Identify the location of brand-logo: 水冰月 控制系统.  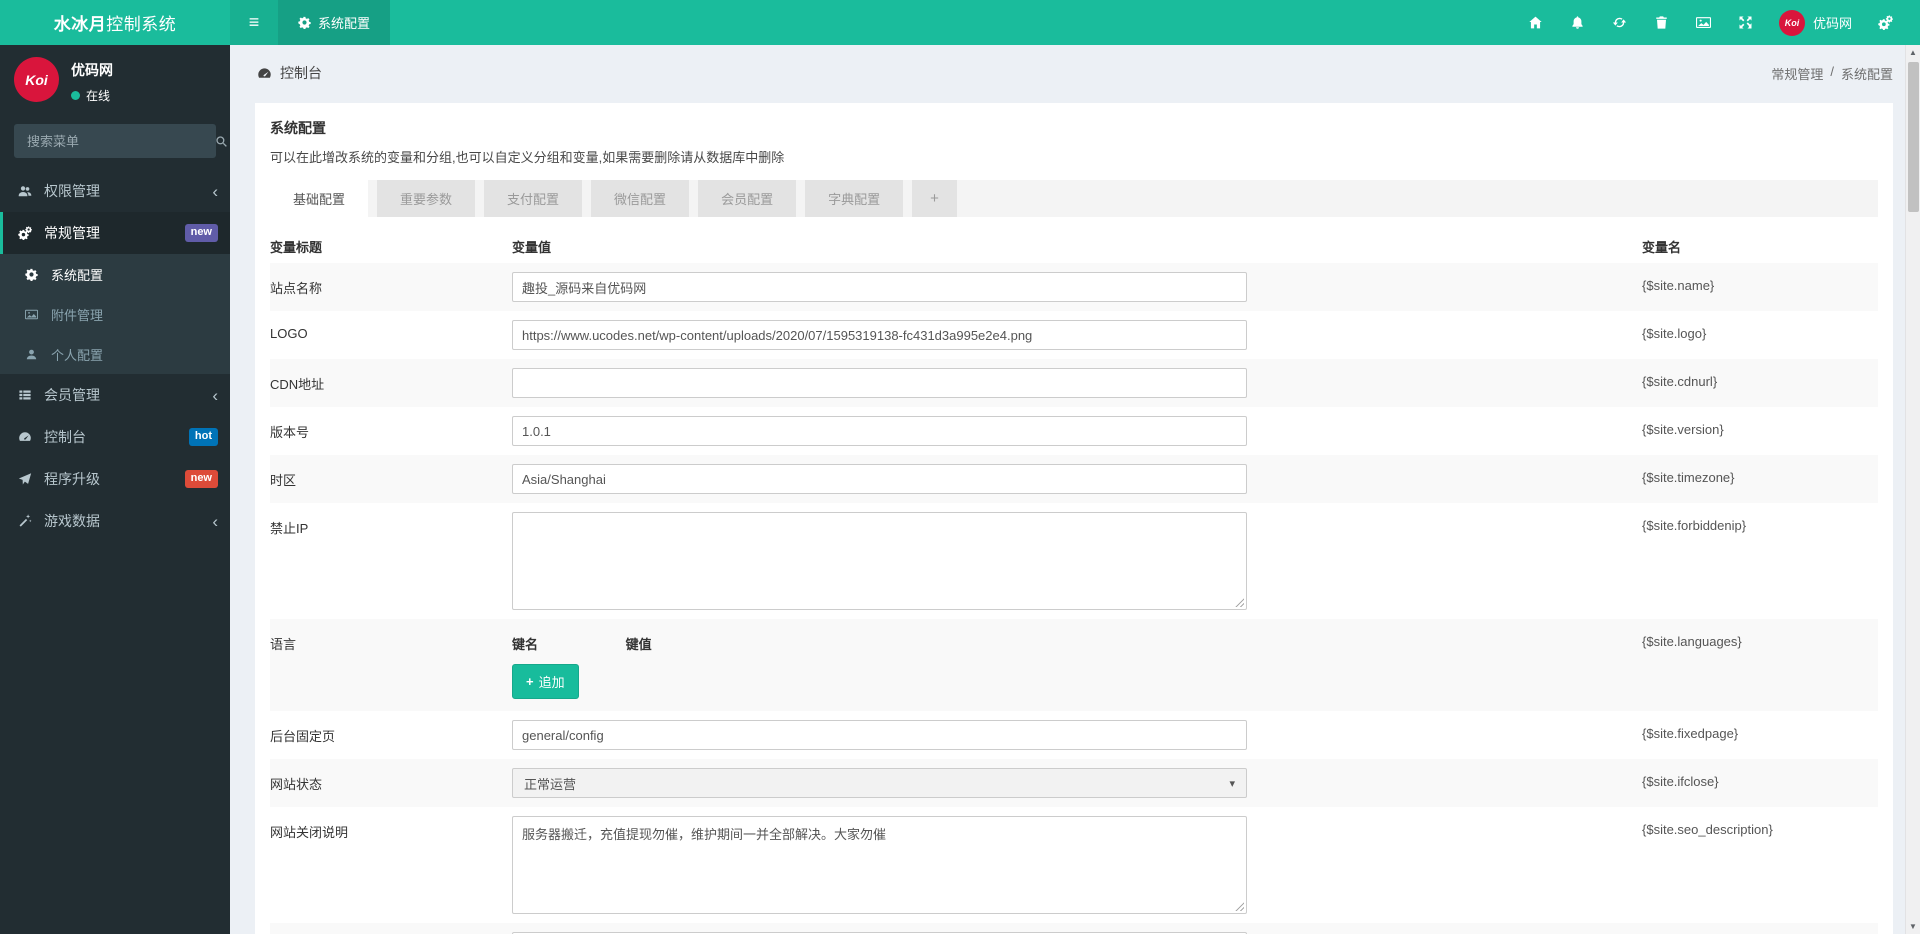
(115, 22).